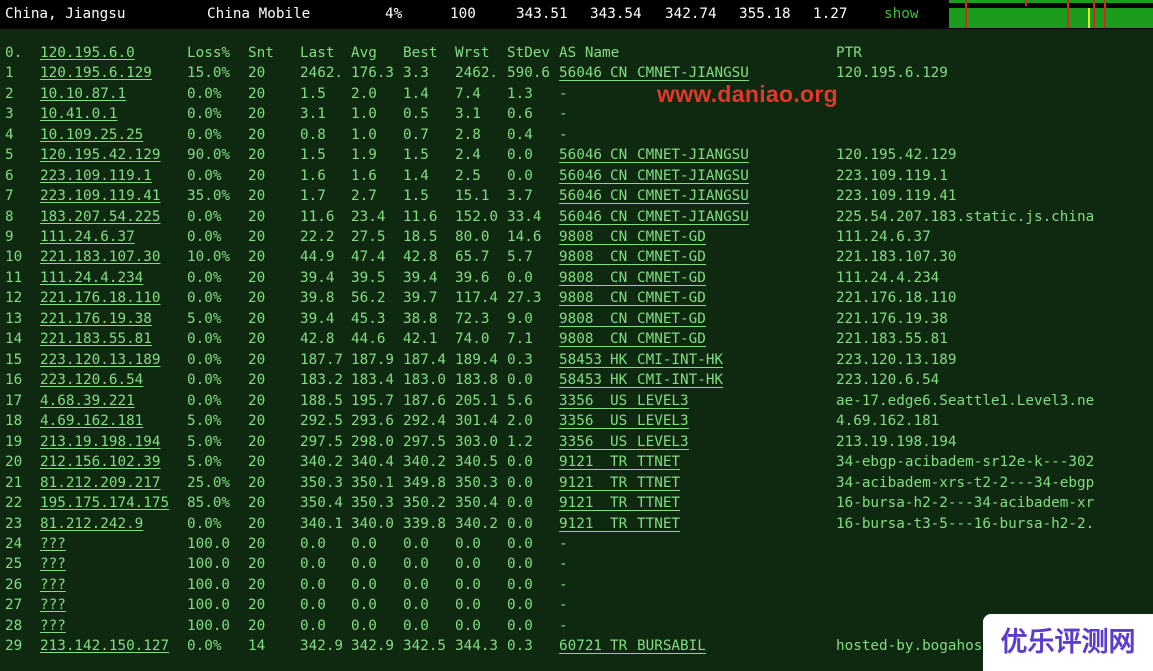 This screenshot has height=671, width=1153. Describe the element at coordinates (91, 421) in the screenshot. I see `hop-host-link: 4.69.162.181` at that location.